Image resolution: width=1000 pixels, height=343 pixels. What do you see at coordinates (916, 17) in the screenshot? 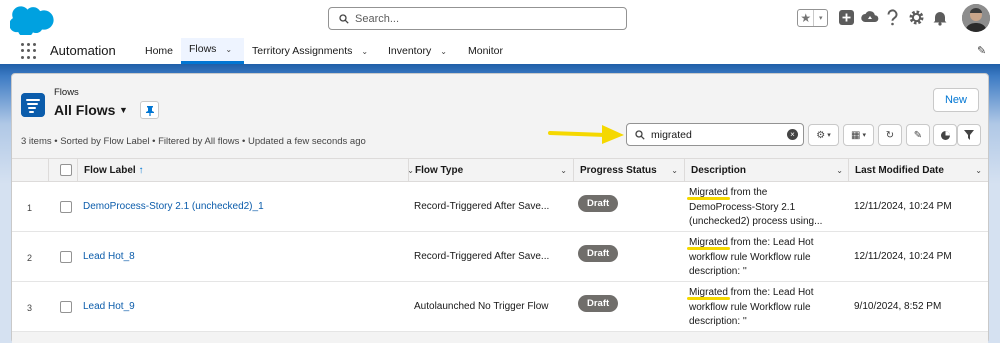
I see `gear-icon` at bounding box center [916, 17].